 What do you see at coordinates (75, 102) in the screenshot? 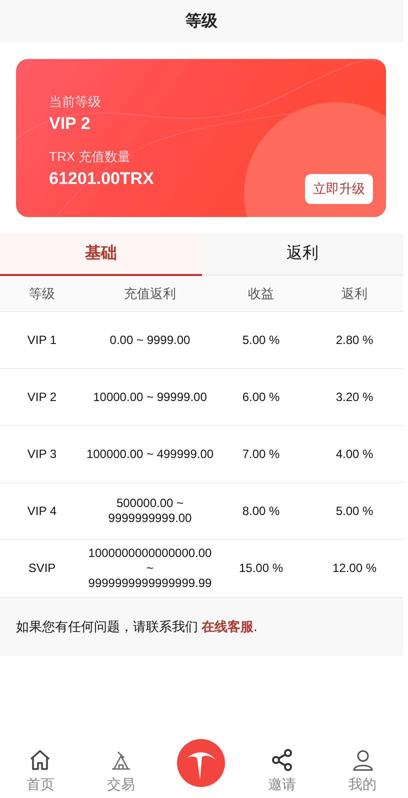
I see `level-label: 当前等级` at bounding box center [75, 102].